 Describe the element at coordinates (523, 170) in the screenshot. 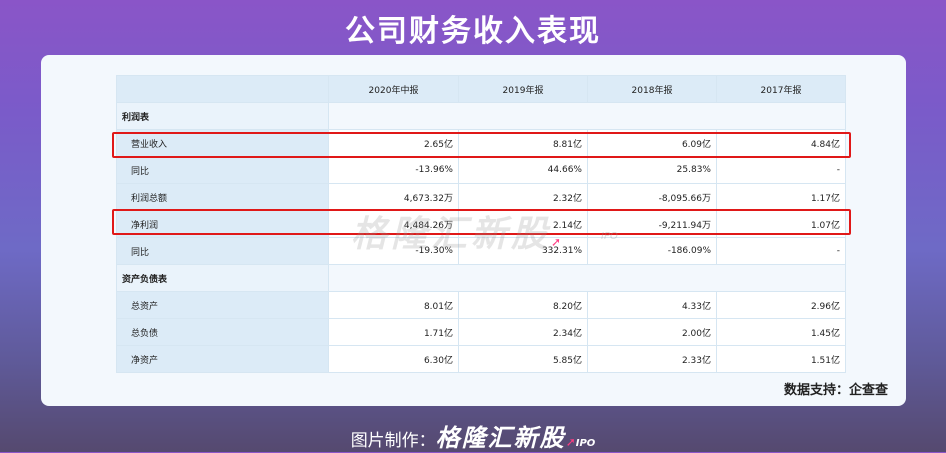

I see `cell: 44.66%` at that location.